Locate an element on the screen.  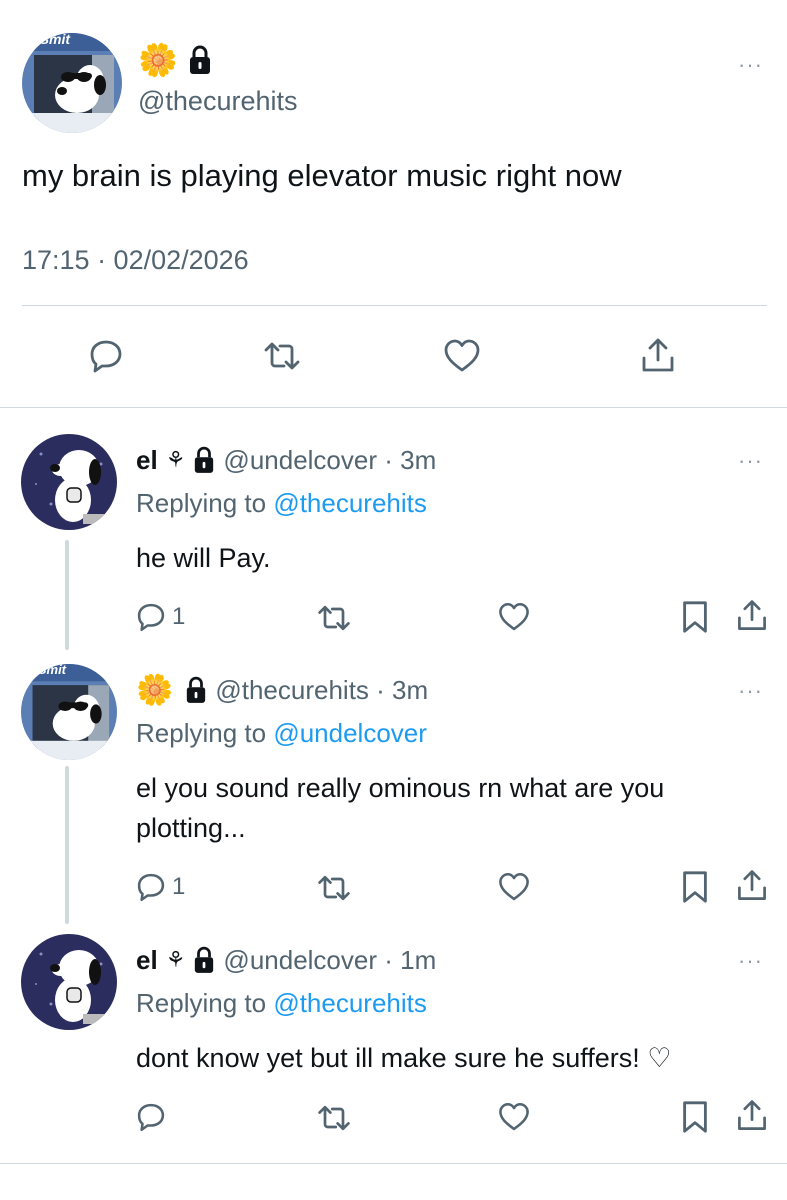
main-author-avatar: e Smit is located at coordinates (72, 83).